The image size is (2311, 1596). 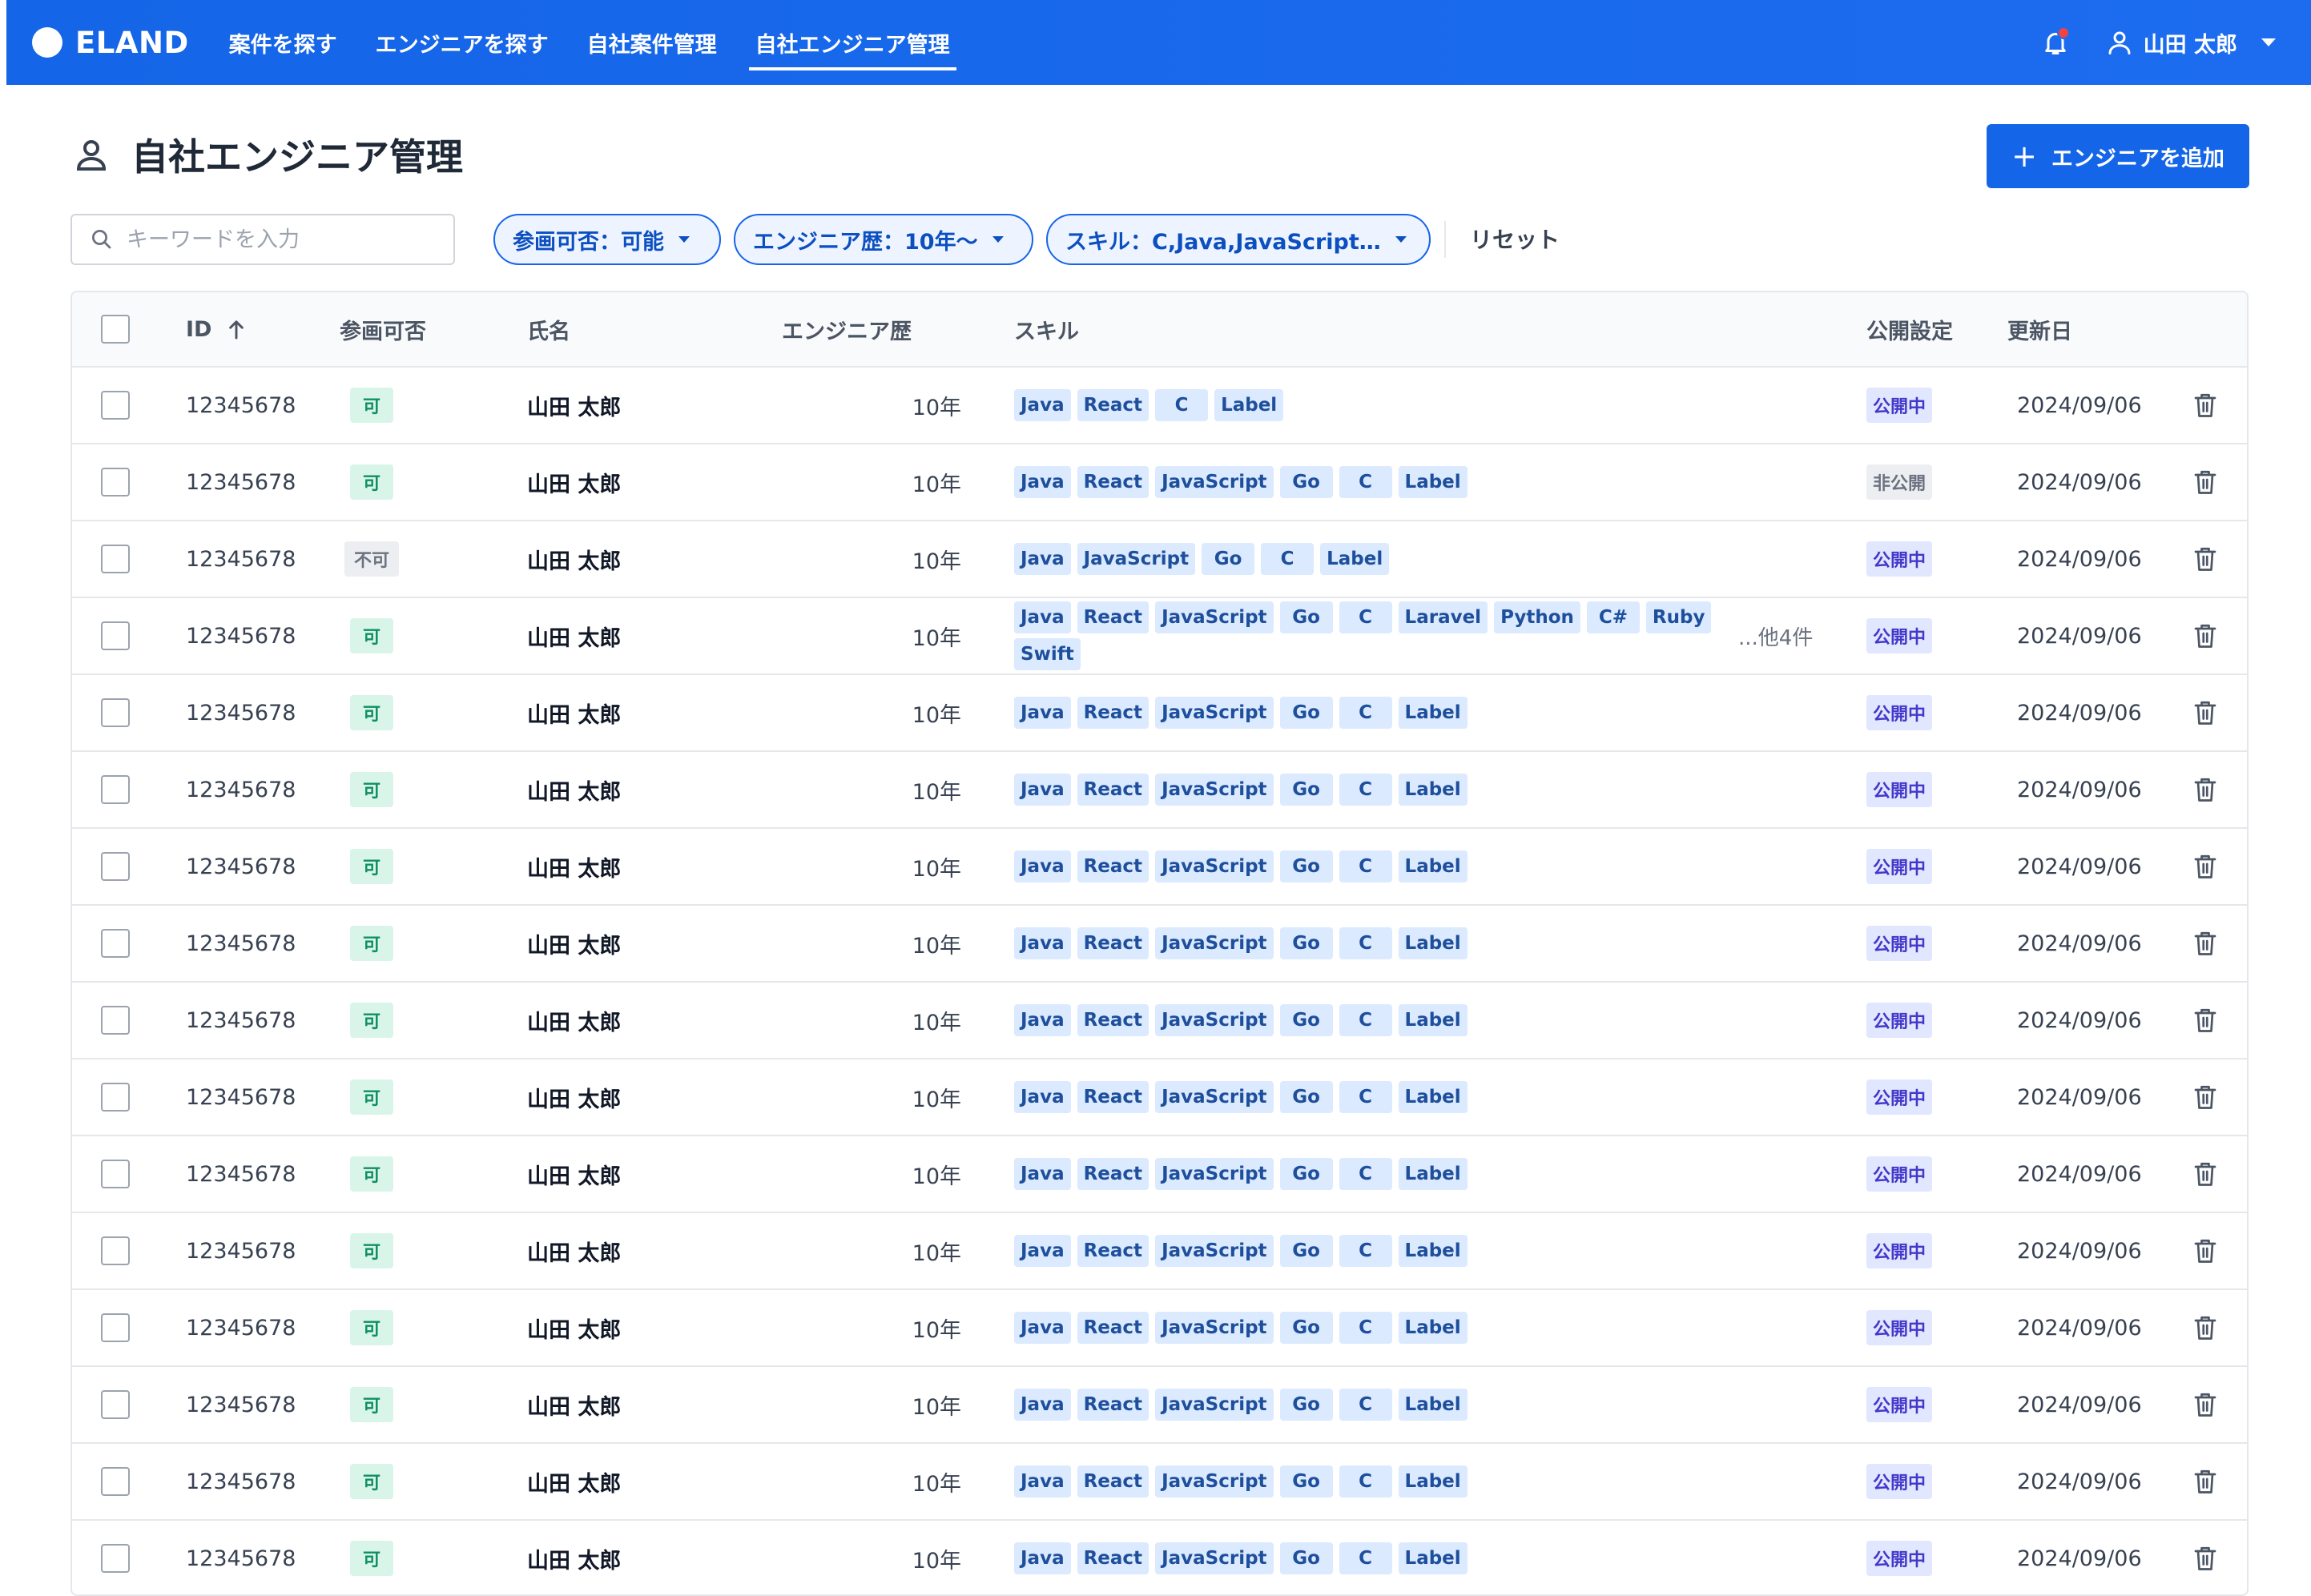 I want to click on user-menu: 山田 太郎, so click(x=2190, y=42).